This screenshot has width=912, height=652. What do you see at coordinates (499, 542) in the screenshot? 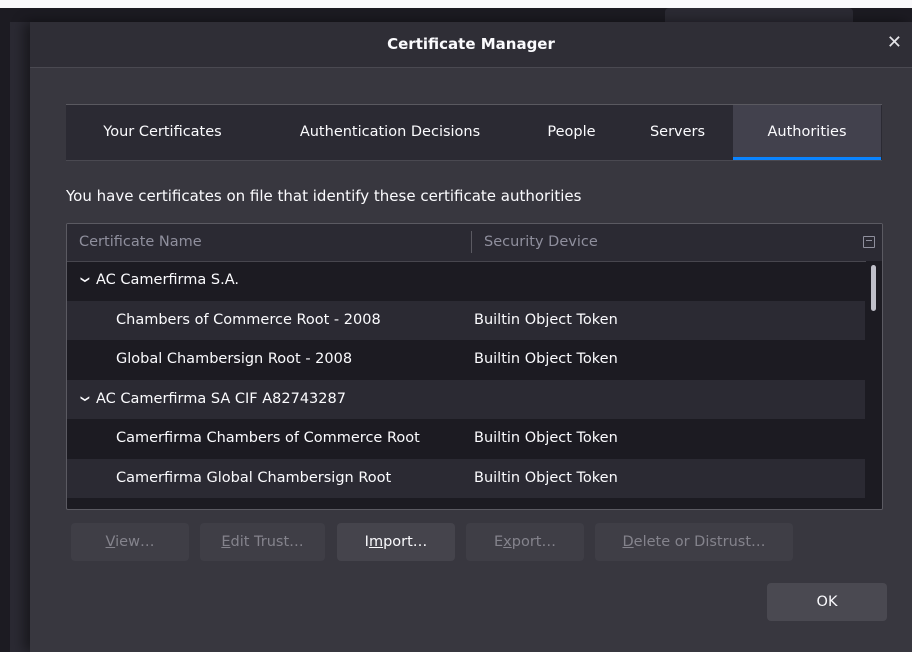
I see `export-label-pre: E` at bounding box center [499, 542].